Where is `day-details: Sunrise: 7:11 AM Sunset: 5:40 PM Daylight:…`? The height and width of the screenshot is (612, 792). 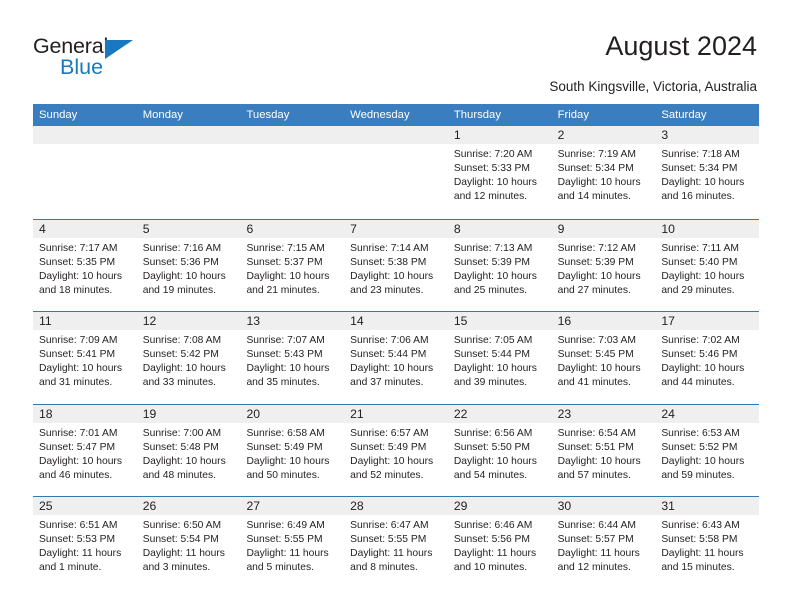 day-details: Sunrise: 7:11 AM Sunset: 5:40 PM Daylight:… is located at coordinates (707, 268).